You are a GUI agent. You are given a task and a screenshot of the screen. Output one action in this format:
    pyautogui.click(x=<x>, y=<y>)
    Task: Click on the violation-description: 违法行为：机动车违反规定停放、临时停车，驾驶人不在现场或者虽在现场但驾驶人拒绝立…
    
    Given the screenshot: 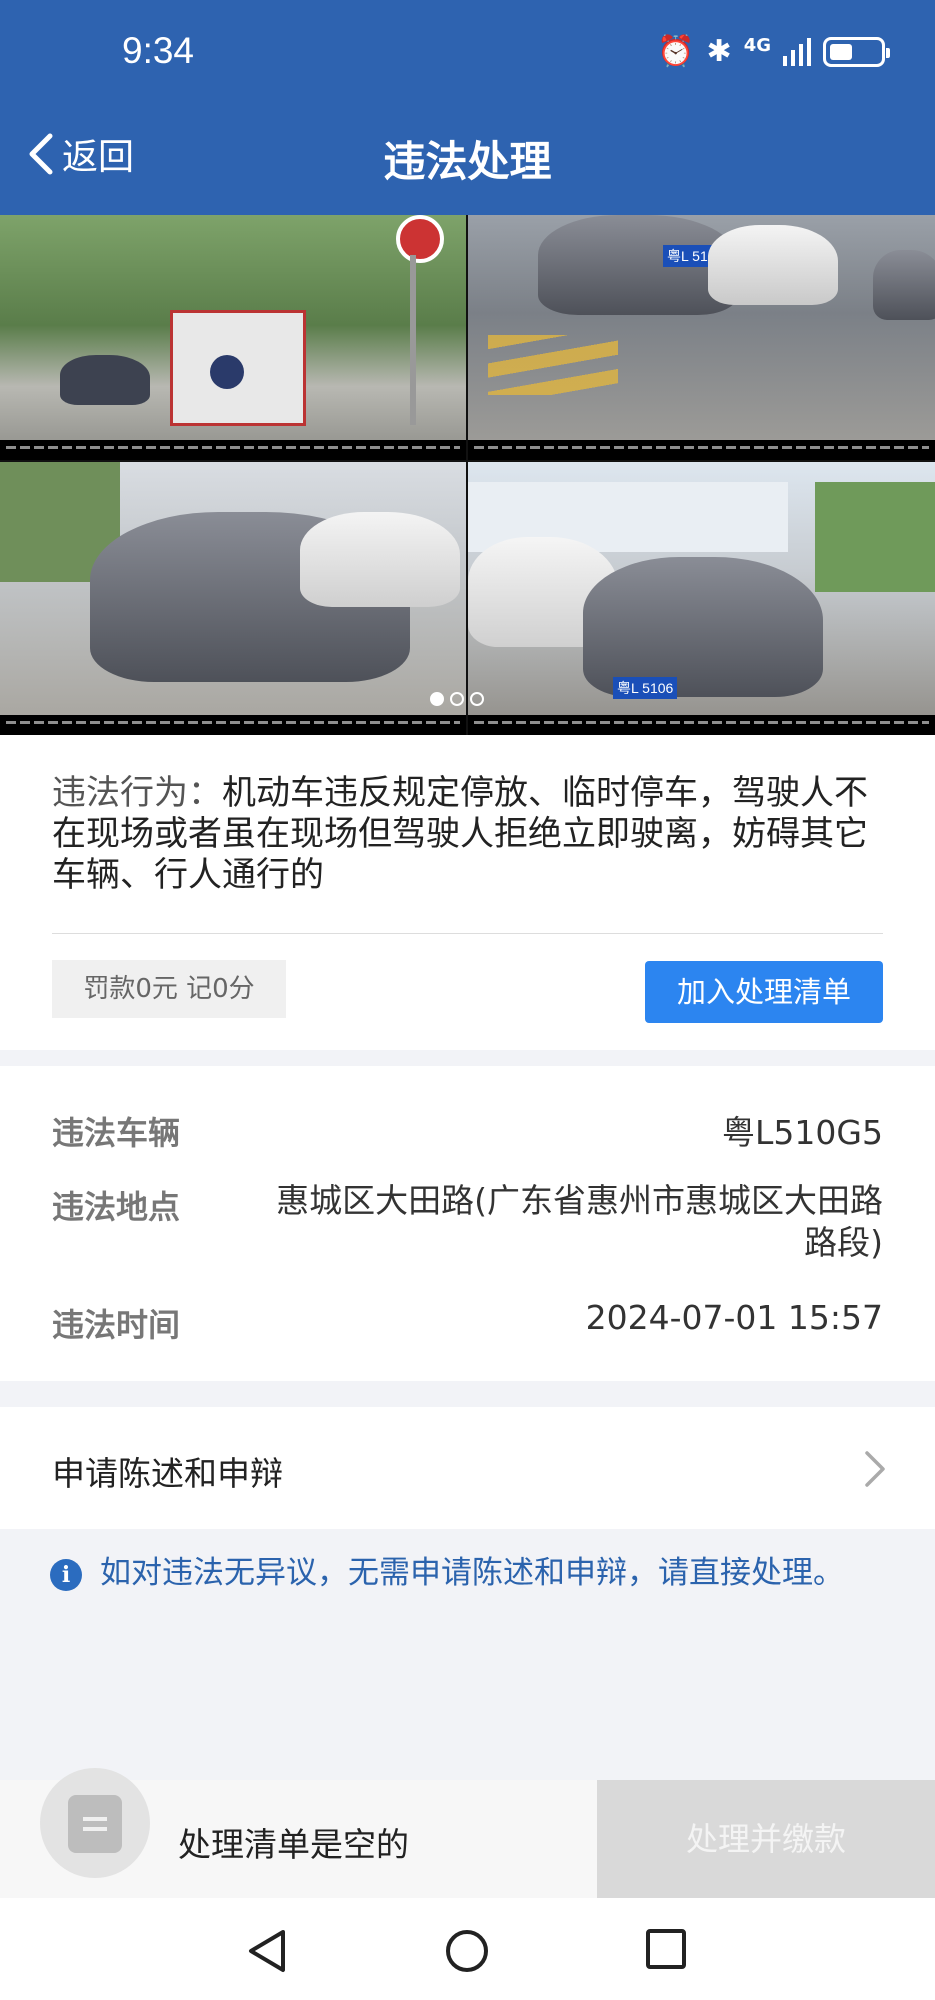 What is the action you would take?
    pyautogui.click(x=467, y=834)
    